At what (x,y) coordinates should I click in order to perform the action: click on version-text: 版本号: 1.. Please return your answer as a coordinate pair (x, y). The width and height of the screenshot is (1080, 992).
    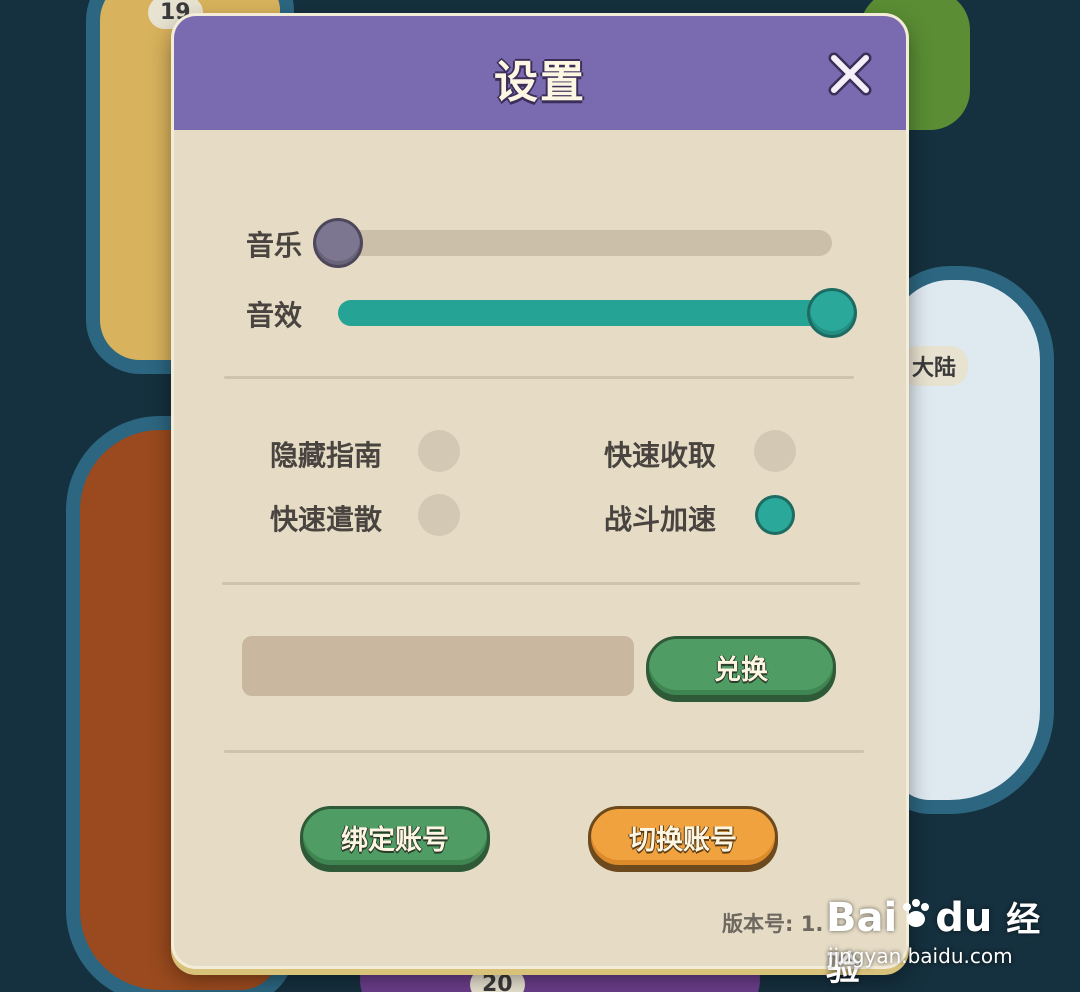
    Looking at the image, I should click on (772, 923).